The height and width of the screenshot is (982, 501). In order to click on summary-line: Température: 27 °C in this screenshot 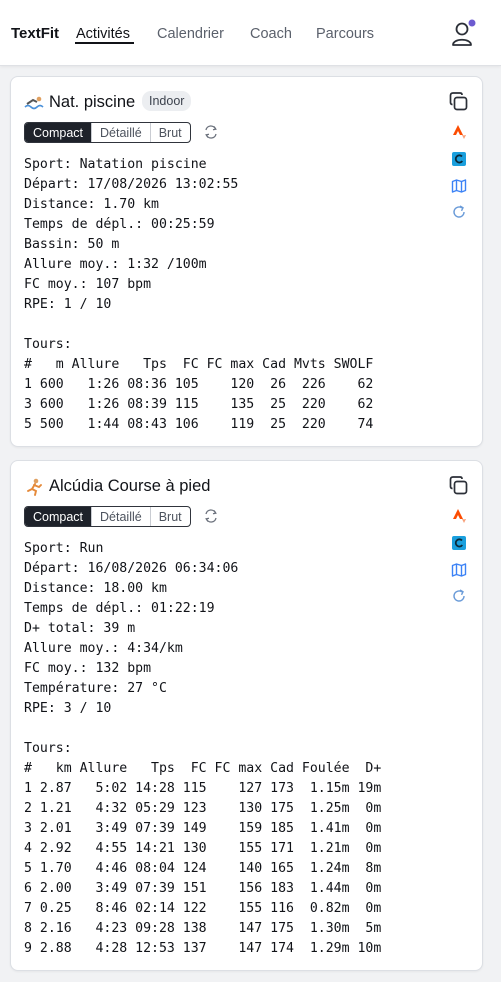, I will do `click(95, 688)`.